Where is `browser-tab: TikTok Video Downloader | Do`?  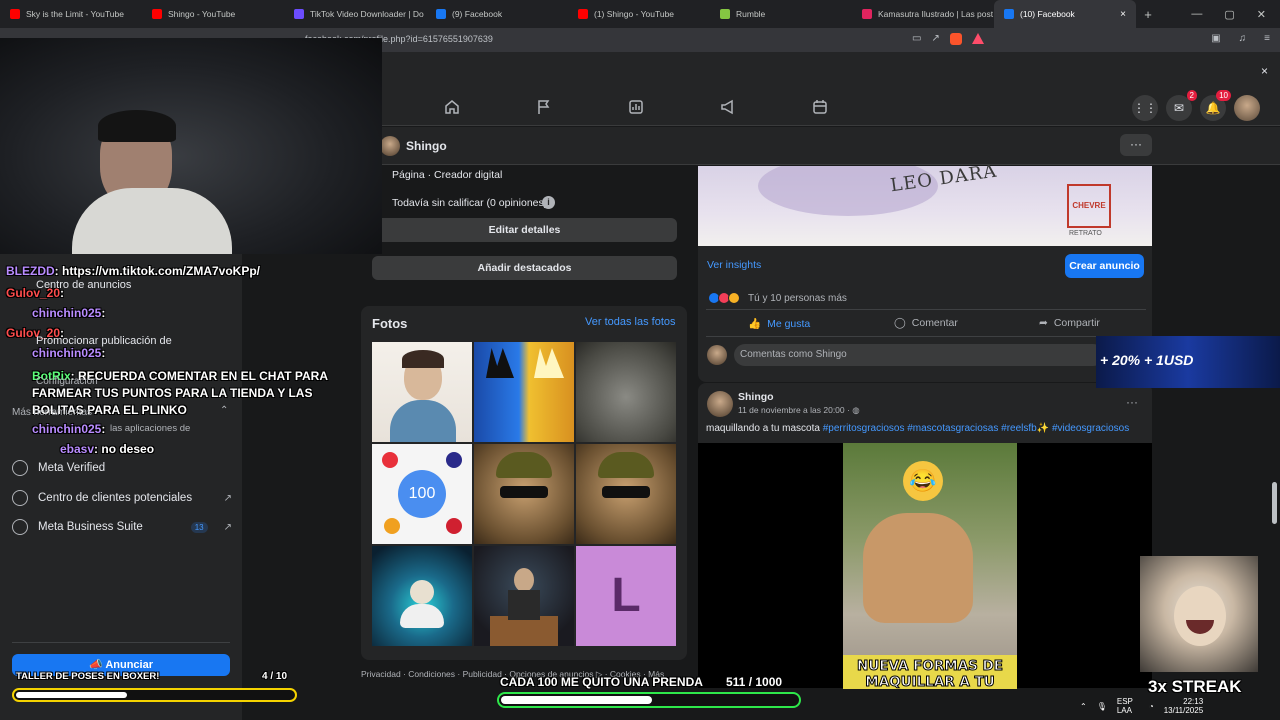
browser-tab: TikTok Video Downloader | Do is located at coordinates (355, 14).